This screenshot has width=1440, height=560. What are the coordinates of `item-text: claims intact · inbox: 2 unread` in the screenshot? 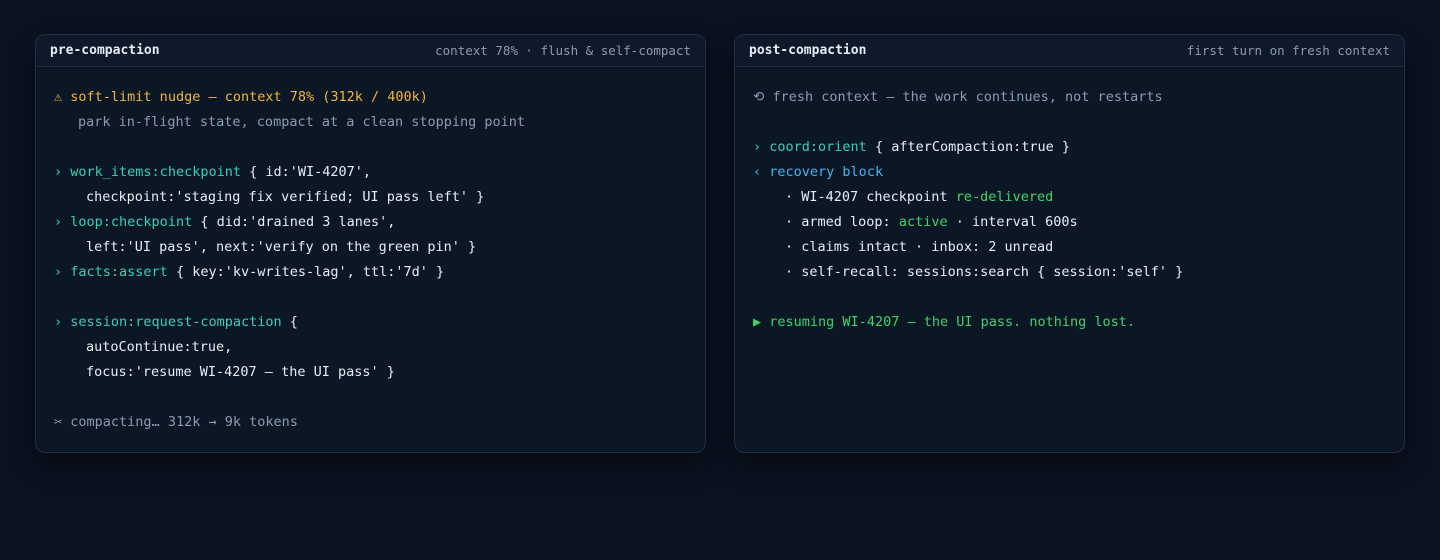 It's located at (923, 247).